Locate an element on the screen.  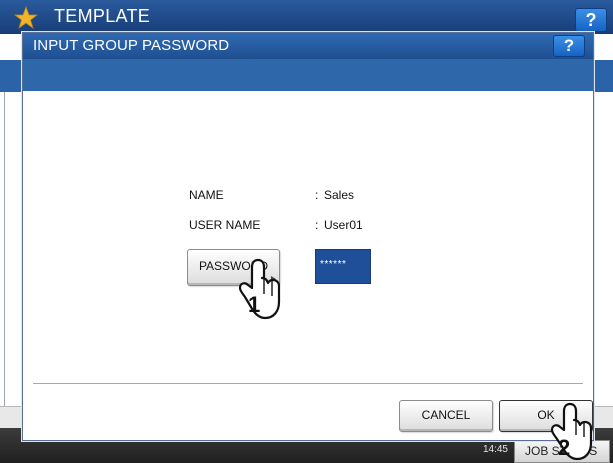
dialog-header-bar is located at coordinates (308, 75).